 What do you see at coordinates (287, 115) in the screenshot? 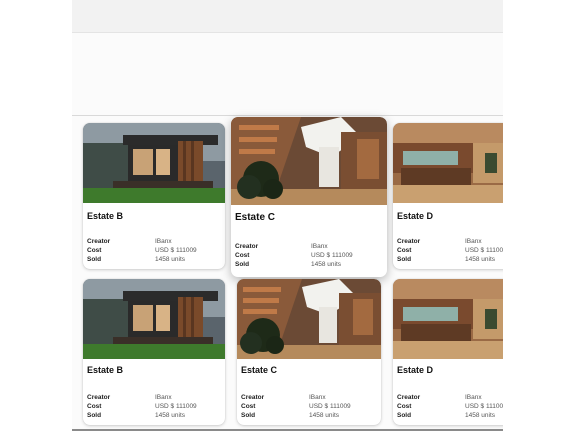
I see `section-divider` at bounding box center [287, 115].